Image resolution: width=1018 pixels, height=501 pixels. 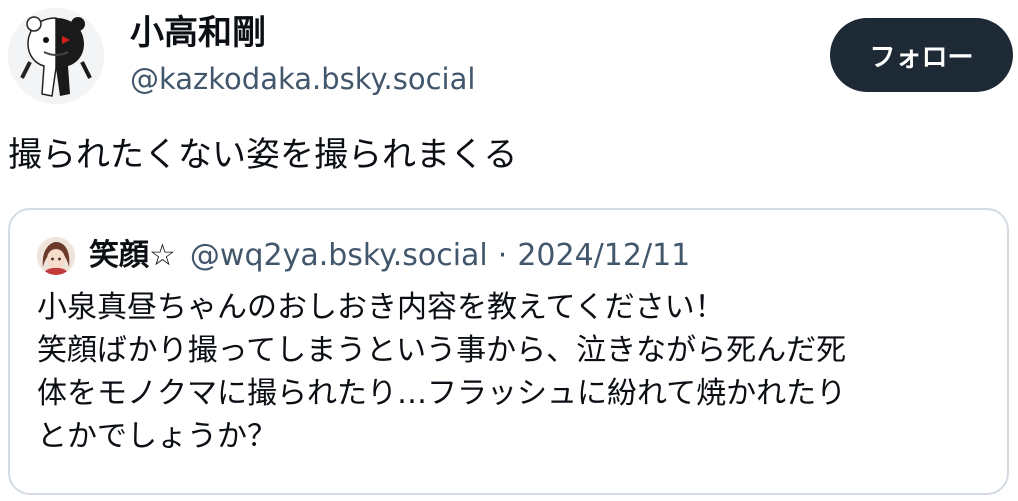 What do you see at coordinates (442, 393) in the screenshot?
I see `quote-body-line: 体をモノクマに撮られたり…フラッシュに紛れて焼かれたり` at bounding box center [442, 393].